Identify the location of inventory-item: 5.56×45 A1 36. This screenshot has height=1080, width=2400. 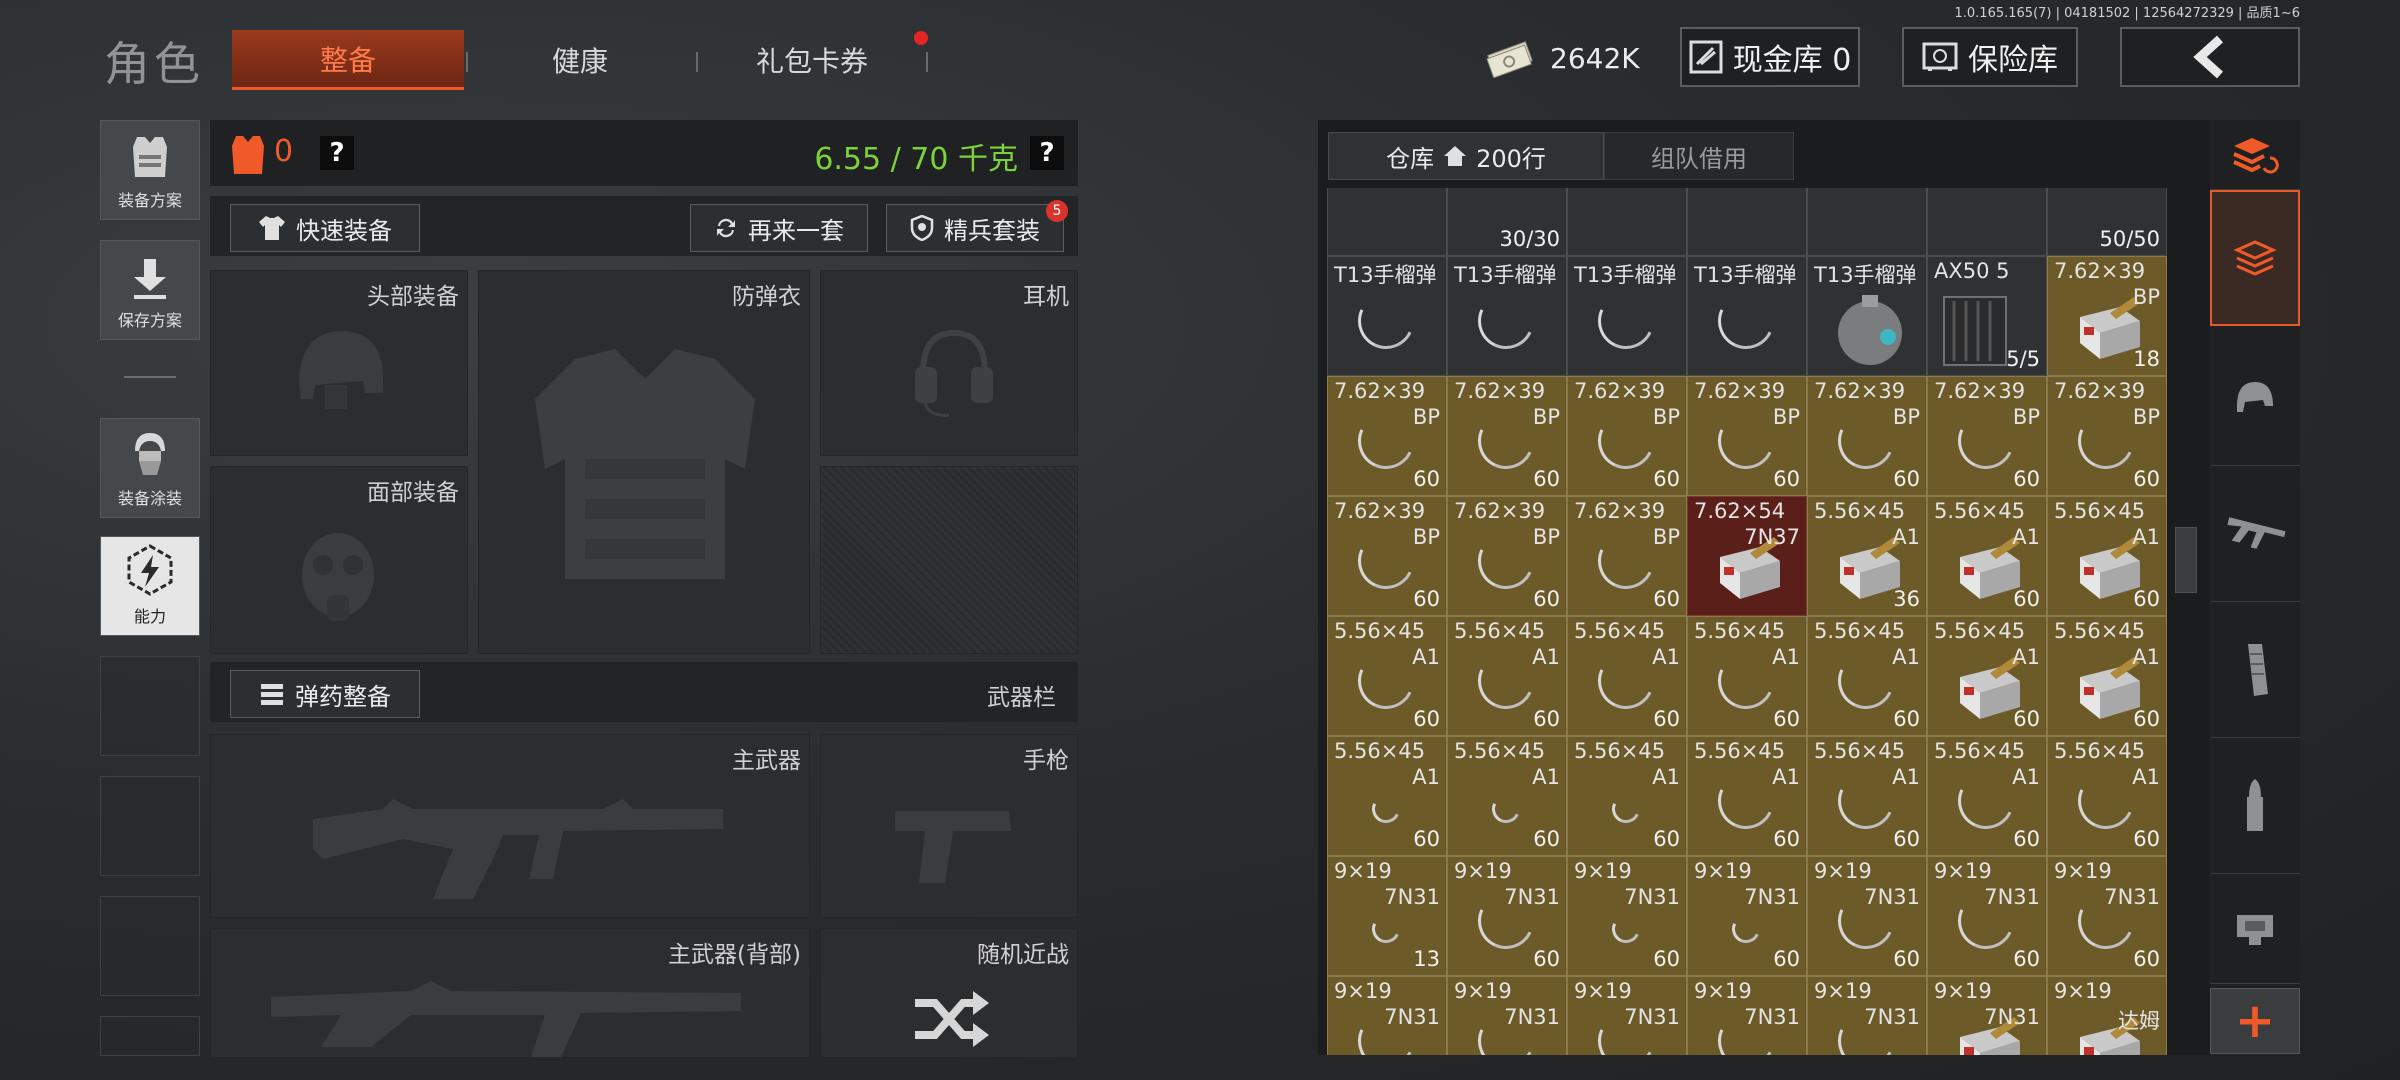
(1867, 556).